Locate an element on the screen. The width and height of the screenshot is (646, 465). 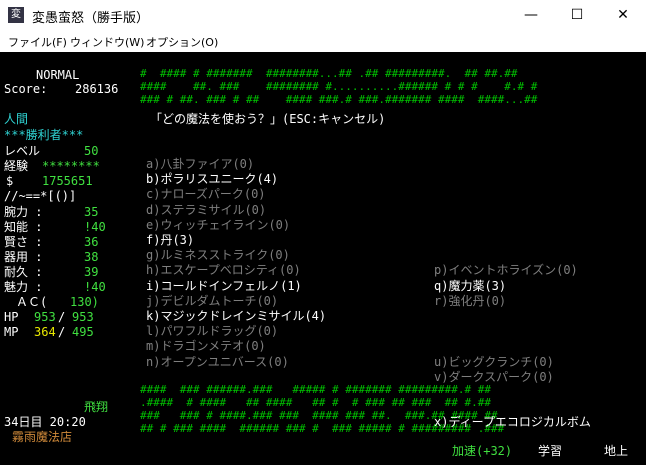
location: 霧雨魔法店 is located at coordinates (42, 437).